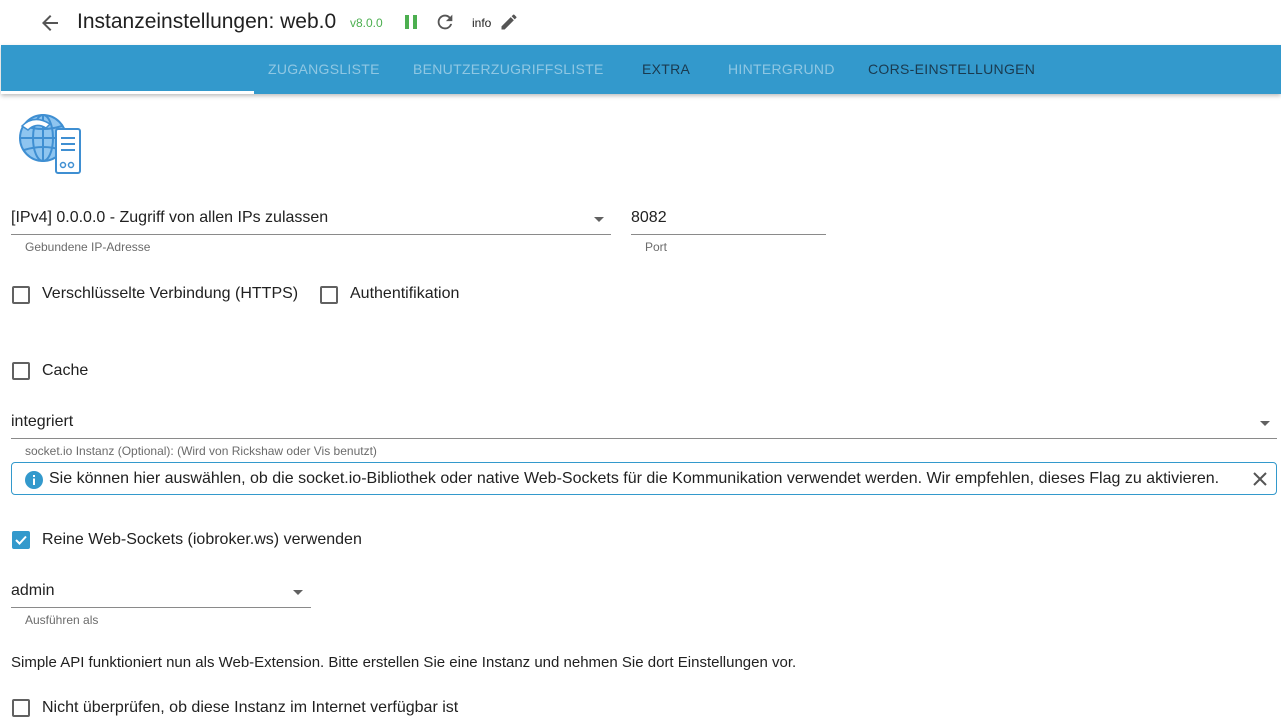 This screenshot has height=725, width=1281. I want to click on tab-benutzerzugriffsliste: Benutzerzugriffsliste, so click(508, 69).